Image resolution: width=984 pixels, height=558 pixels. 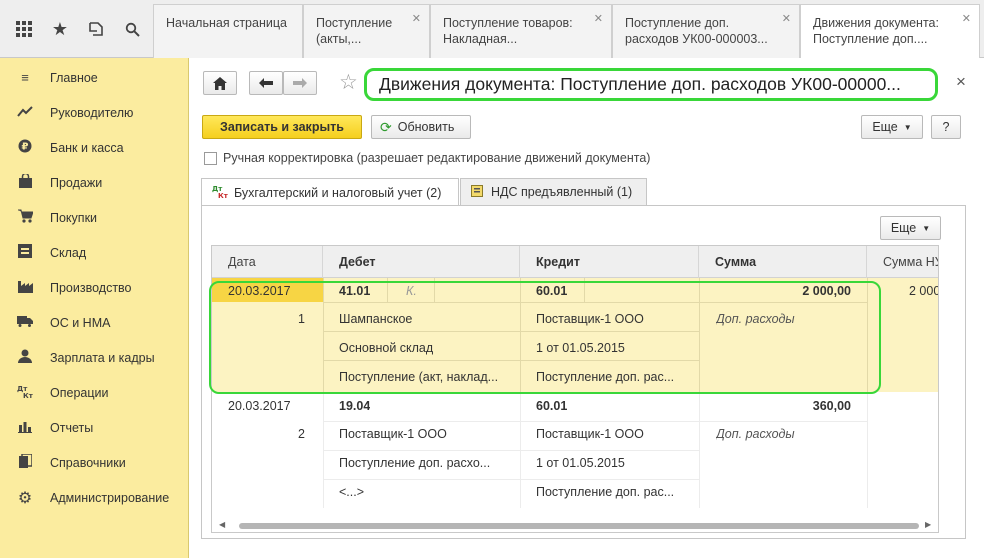 I want to click on sidebar-item-payroll: Зарплата и кадры, so click(x=94, y=357).